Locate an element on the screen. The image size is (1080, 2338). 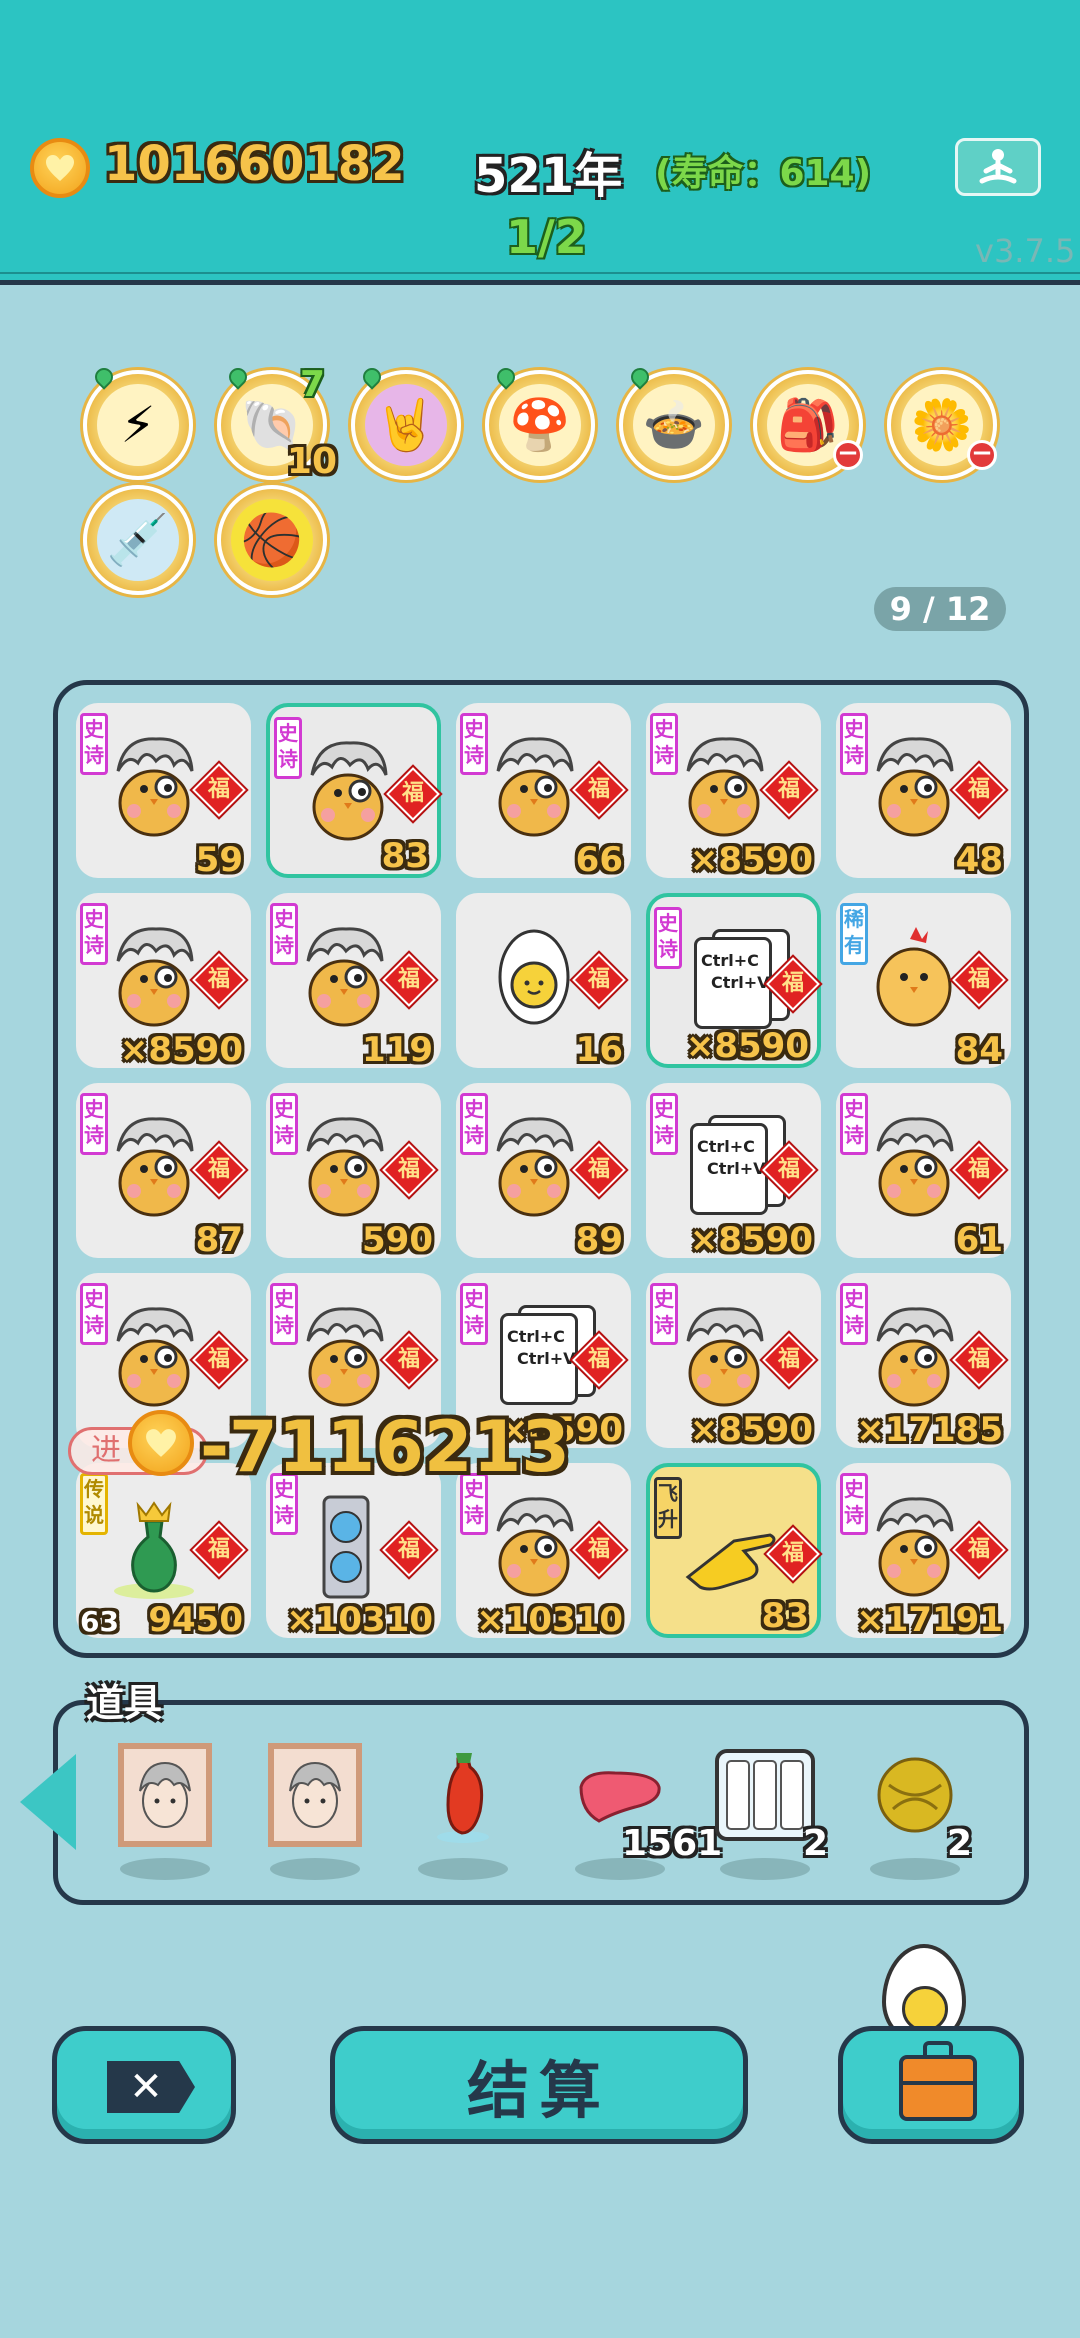
syringe-chick-icon: 💉 is located at coordinates (138, 539).